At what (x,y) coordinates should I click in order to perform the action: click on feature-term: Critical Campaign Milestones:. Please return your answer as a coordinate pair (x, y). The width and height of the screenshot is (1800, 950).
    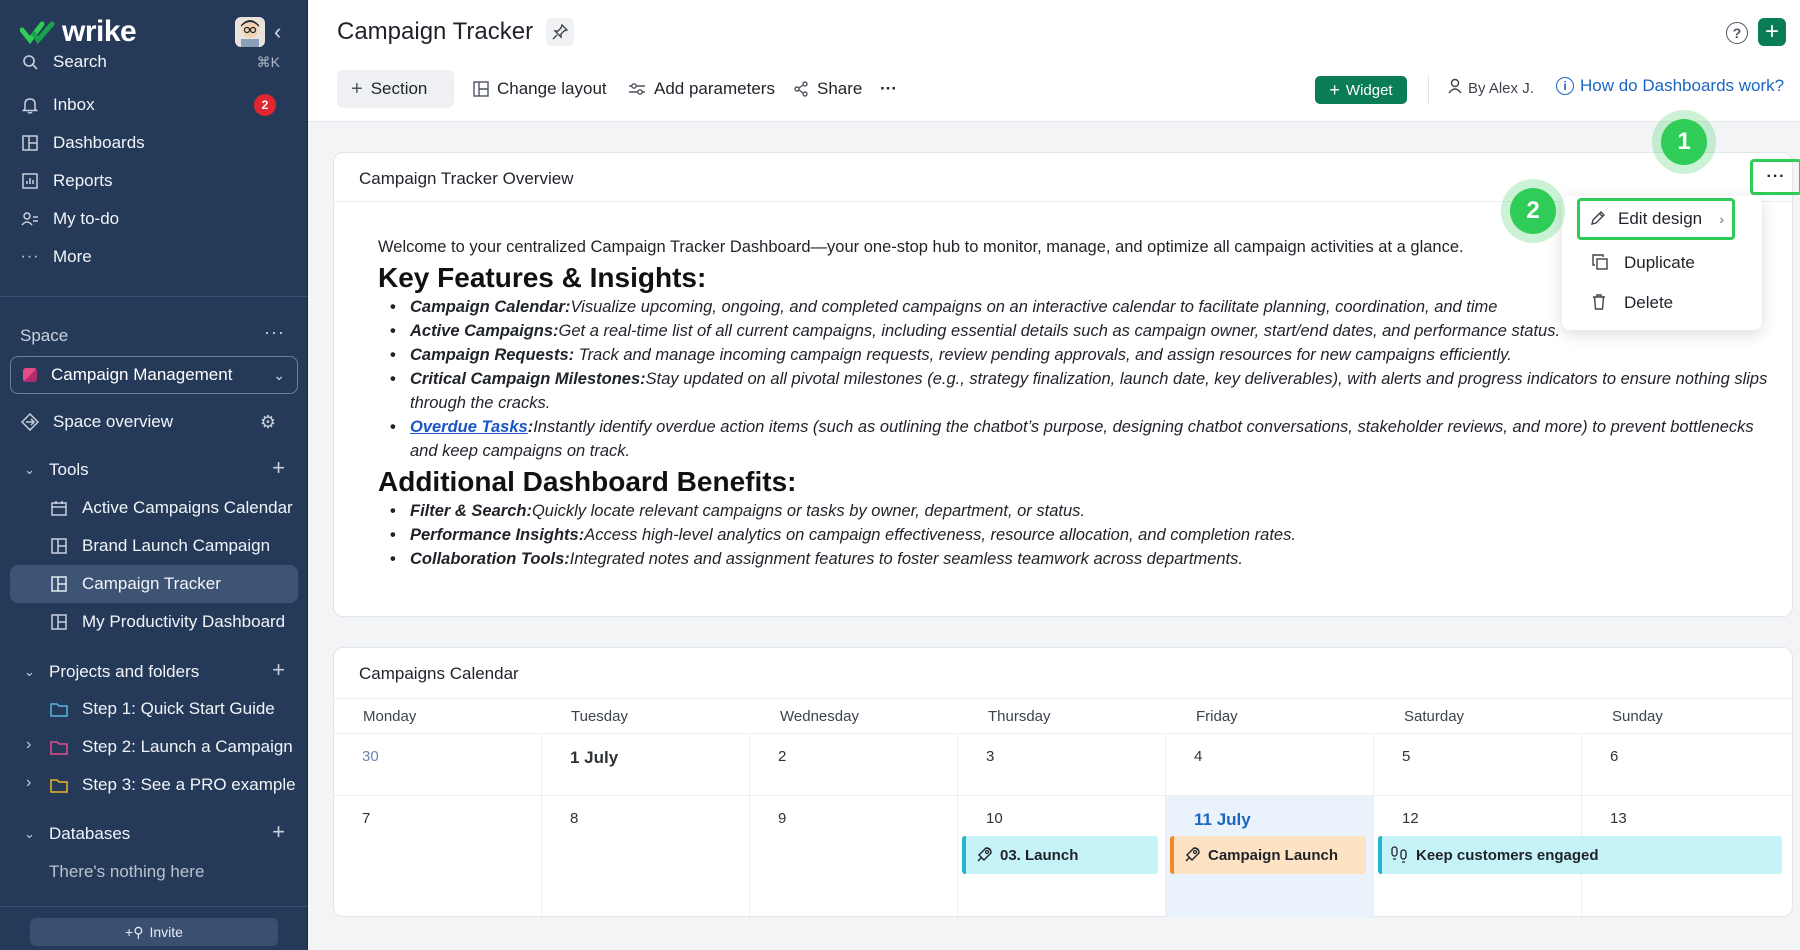
    Looking at the image, I should click on (528, 379).